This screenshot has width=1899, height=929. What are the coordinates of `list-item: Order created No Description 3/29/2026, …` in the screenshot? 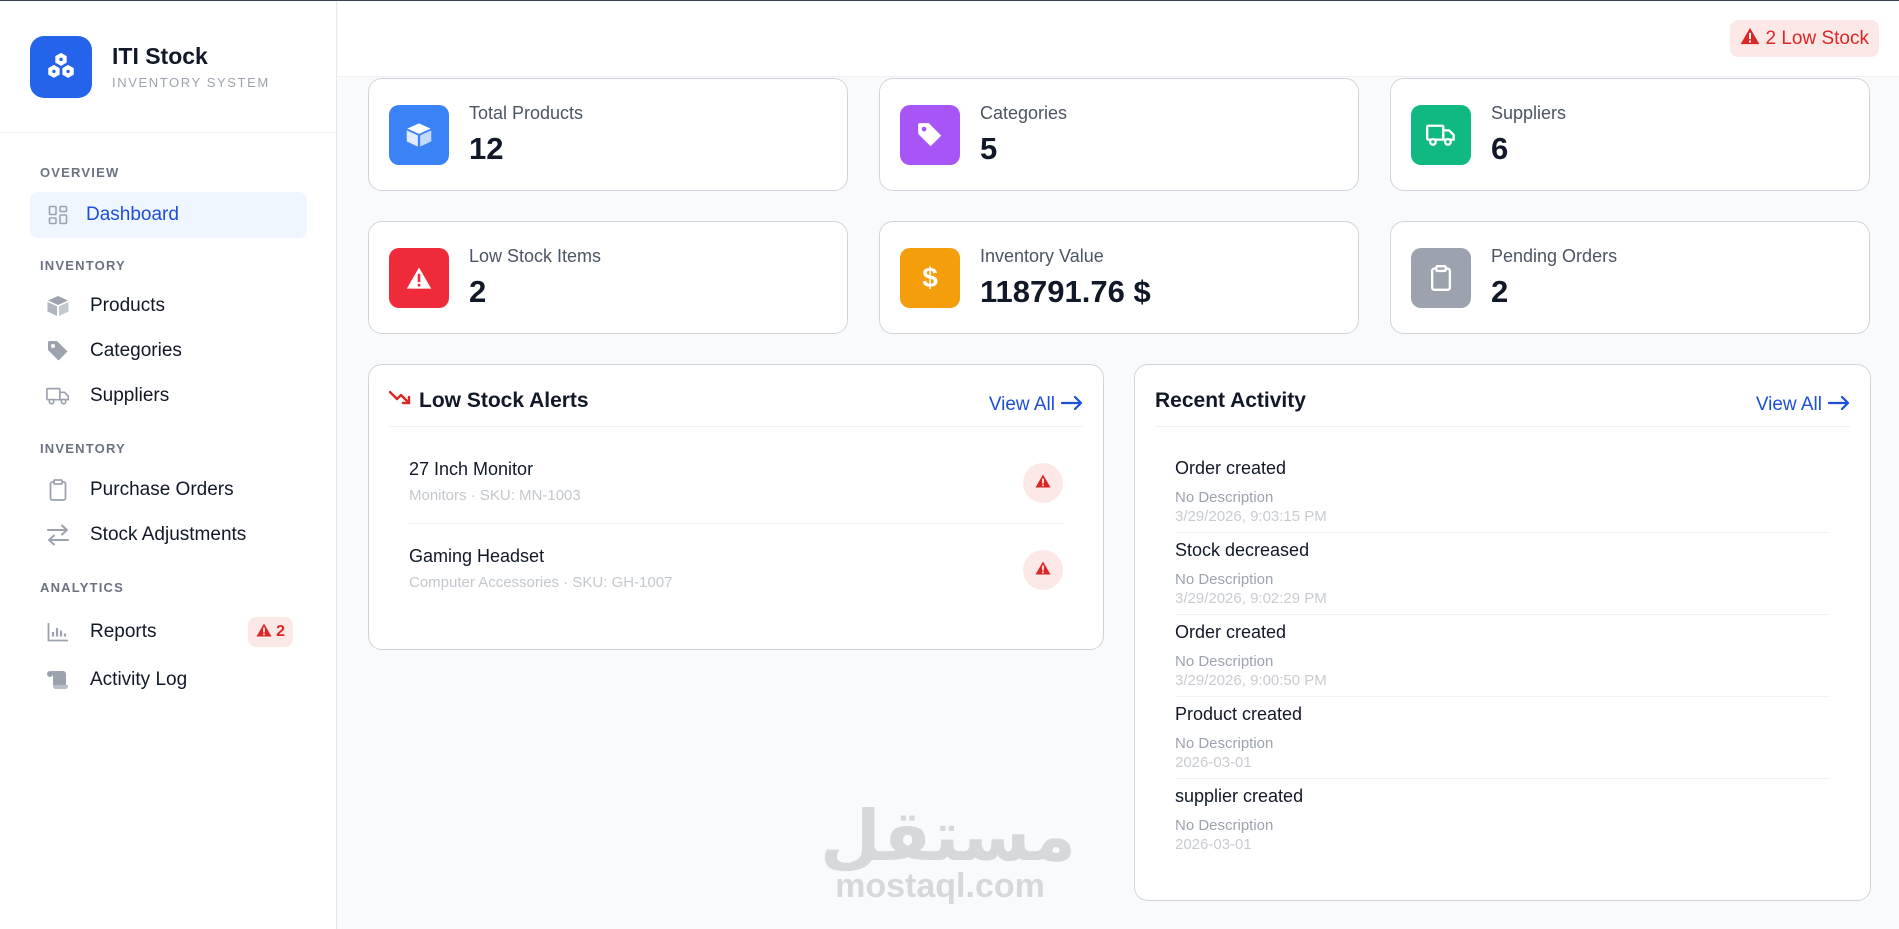 It's located at (1502, 499).